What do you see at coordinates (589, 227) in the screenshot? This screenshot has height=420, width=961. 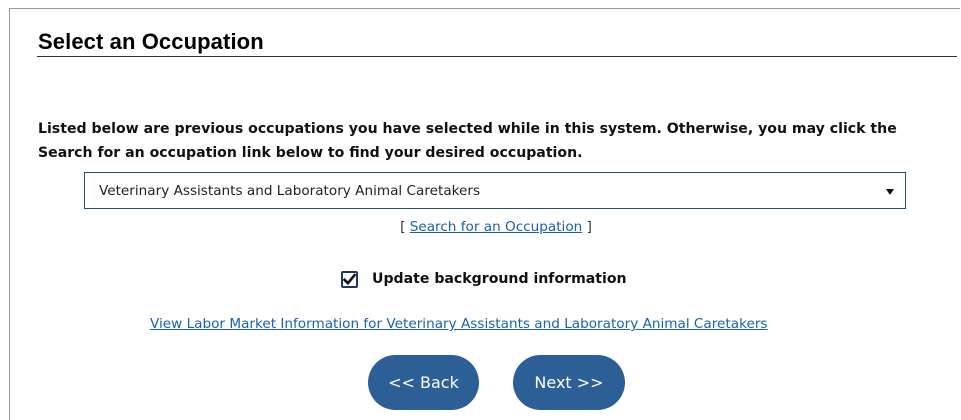 I see `close-bracket: ]` at bounding box center [589, 227].